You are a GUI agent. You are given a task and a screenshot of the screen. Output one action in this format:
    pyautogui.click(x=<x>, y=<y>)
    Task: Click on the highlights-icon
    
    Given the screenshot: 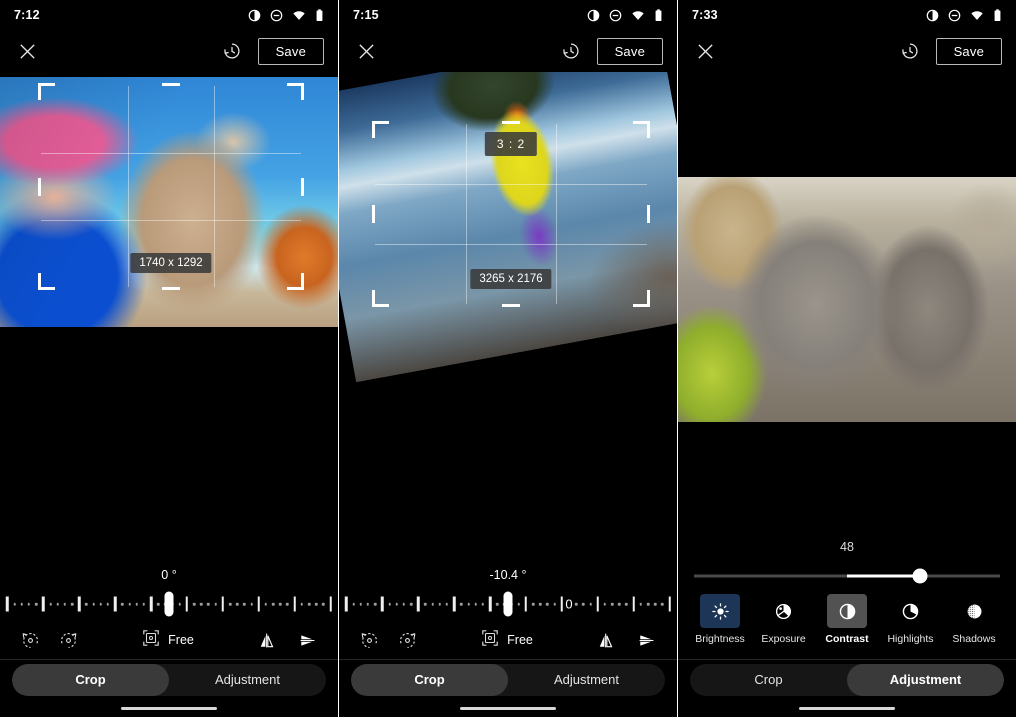 What is the action you would take?
    pyautogui.click(x=911, y=611)
    